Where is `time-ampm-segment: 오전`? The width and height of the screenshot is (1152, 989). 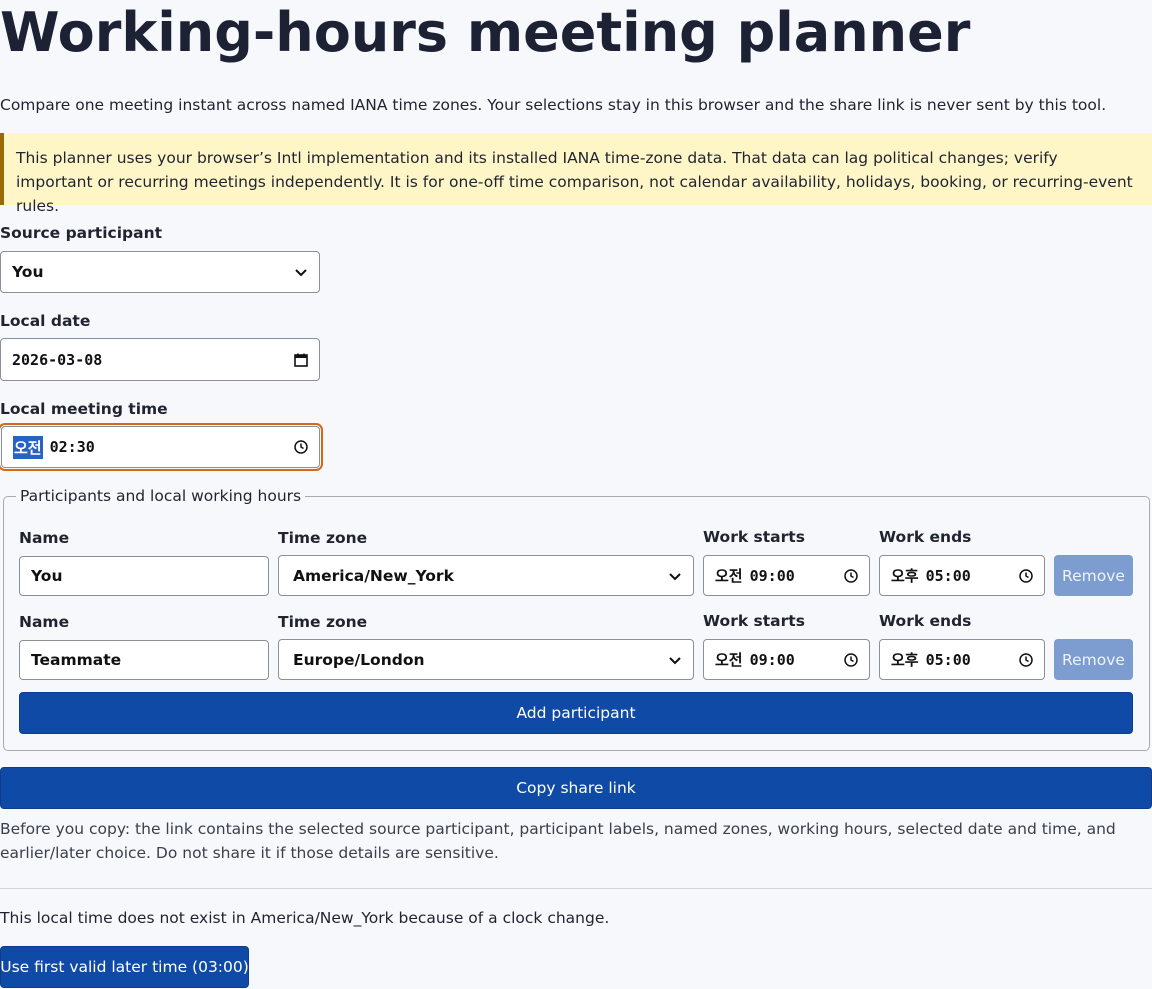 time-ampm-segment: 오전 is located at coordinates (28, 447).